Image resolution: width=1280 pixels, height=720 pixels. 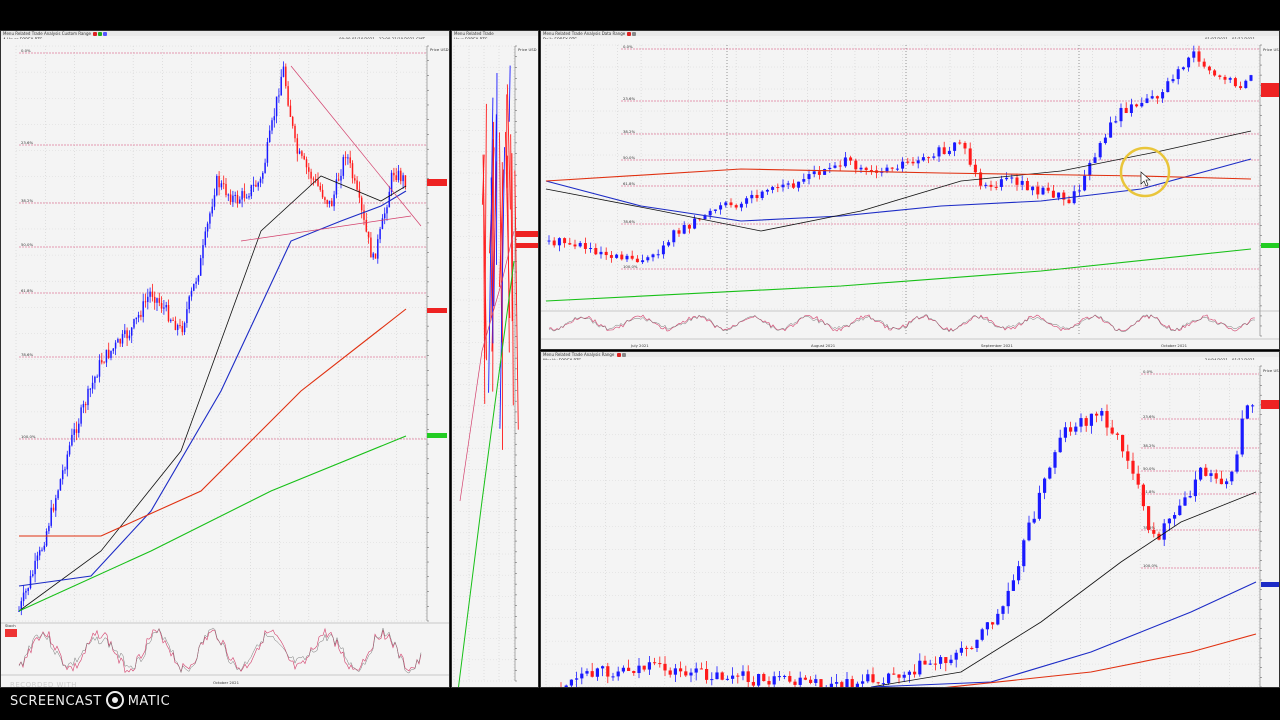 What do you see at coordinates (90, 700) in the screenshot?
I see `screencast-logo: SCREENCAST MATIC` at bounding box center [90, 700].